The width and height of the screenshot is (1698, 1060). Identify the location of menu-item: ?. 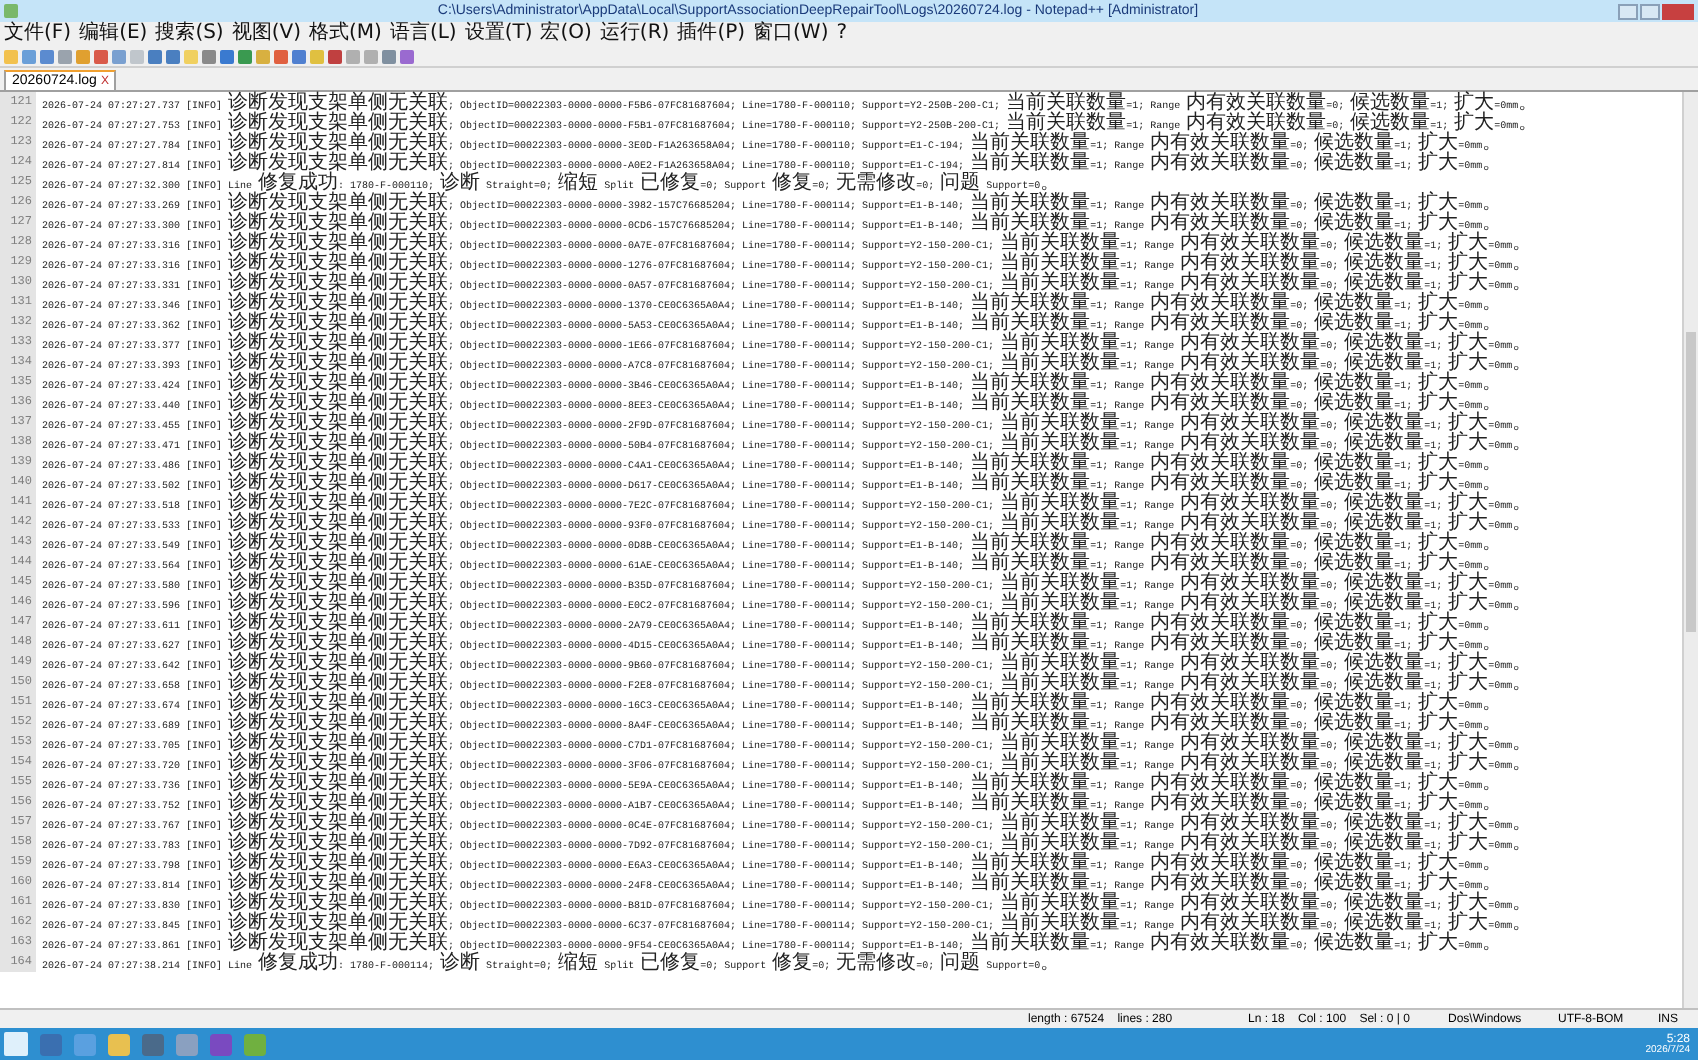
(842, 34).